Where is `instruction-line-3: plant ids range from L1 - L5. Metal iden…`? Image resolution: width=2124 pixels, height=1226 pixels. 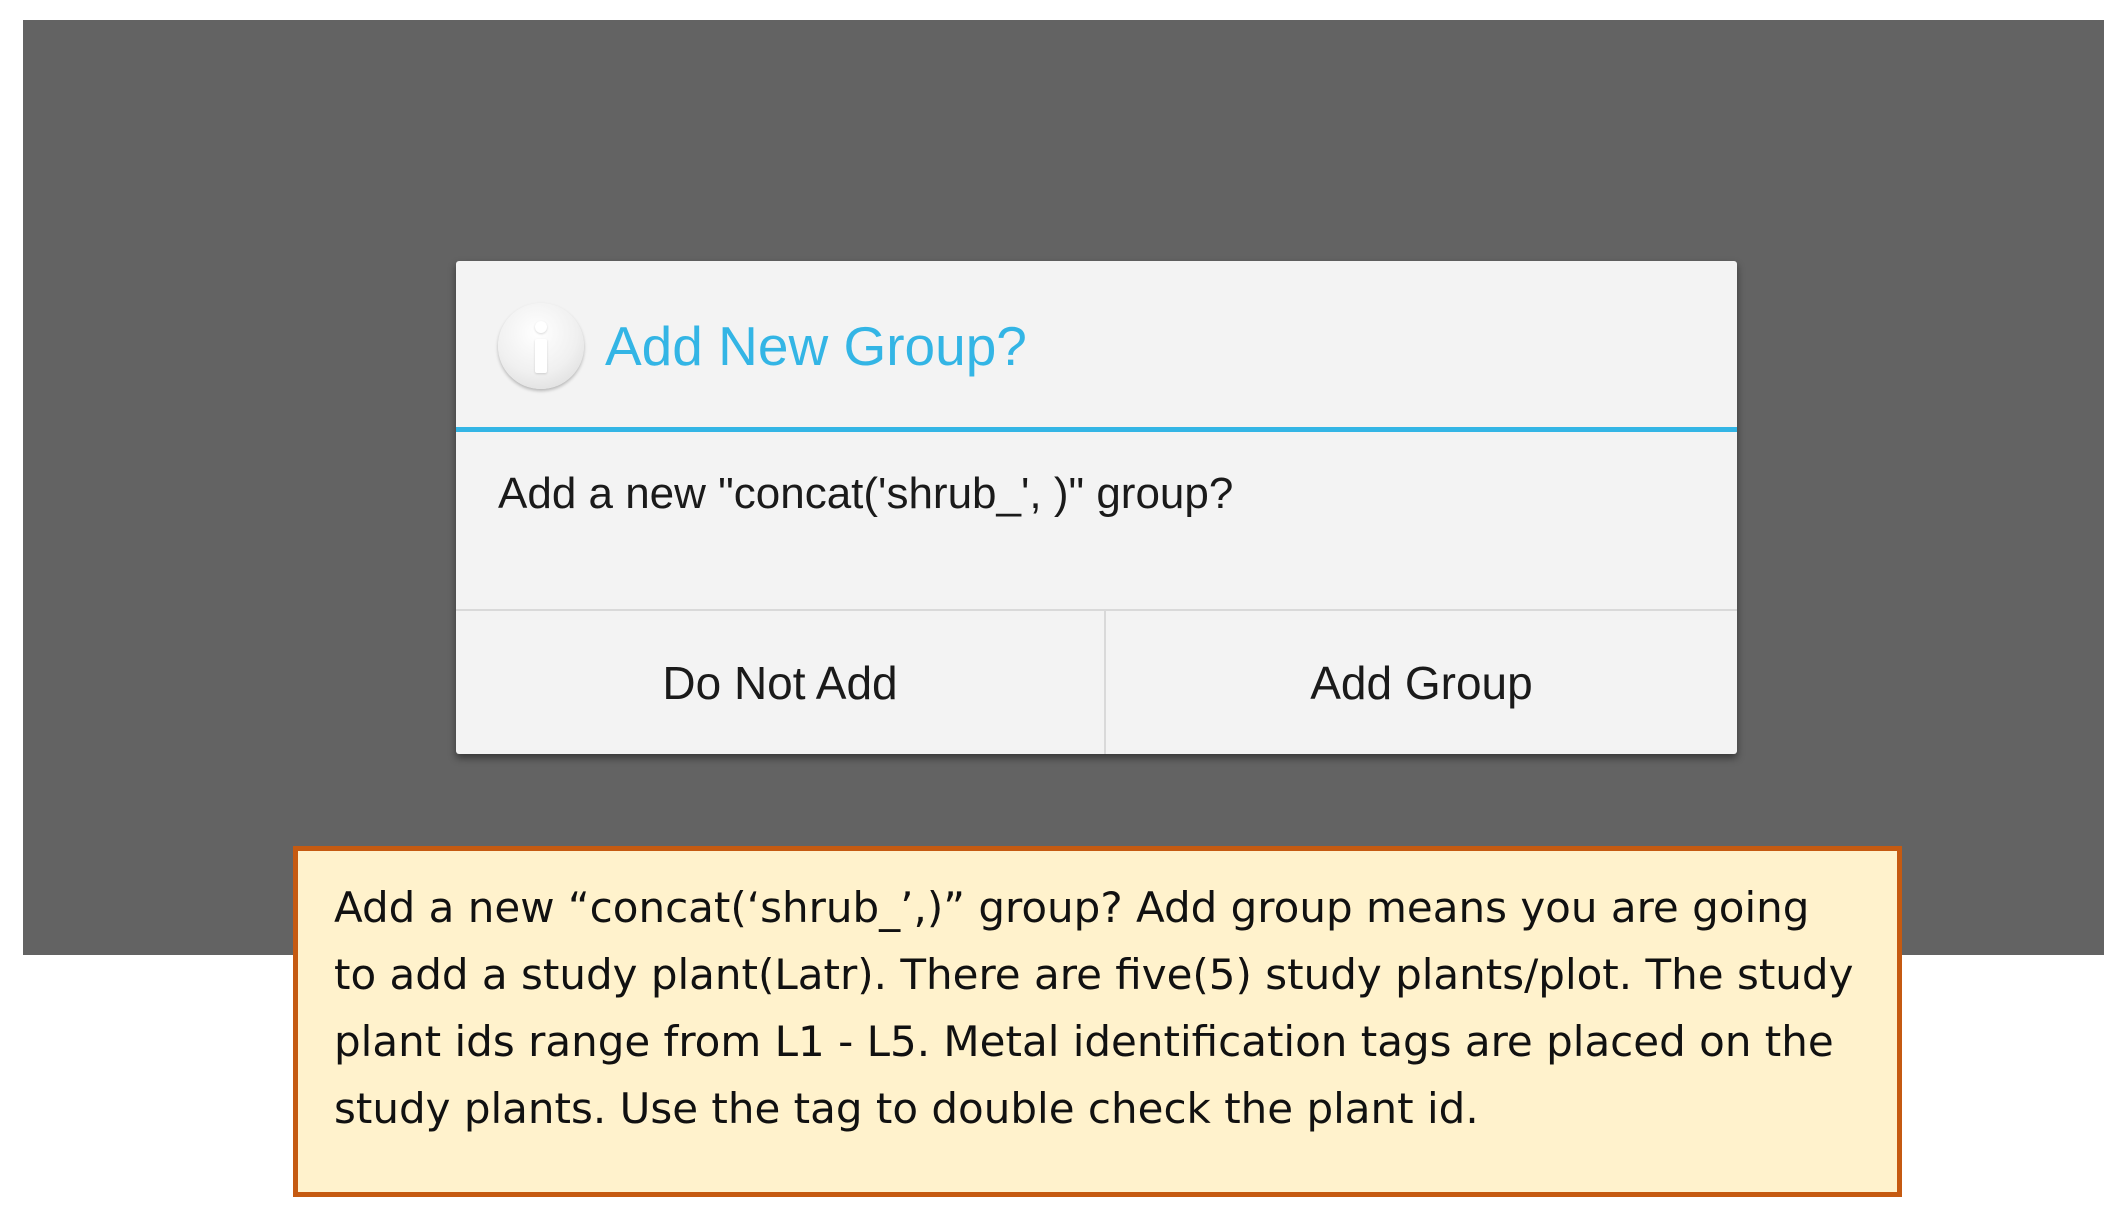
instruction-line-3: plant ids range from L1 - L5. Metal iden… is located at coordinates (1084, 1041).